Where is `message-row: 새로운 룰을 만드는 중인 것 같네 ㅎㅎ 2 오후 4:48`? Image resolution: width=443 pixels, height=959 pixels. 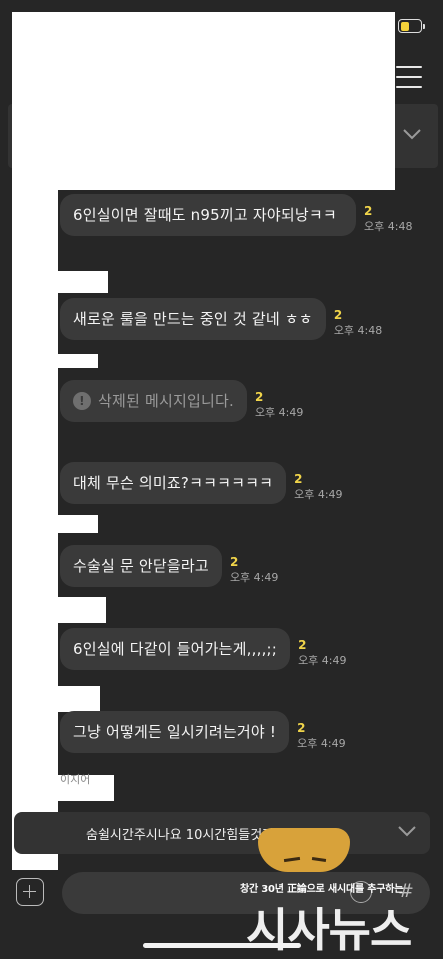
message-row: 새로운 룰을 만드는 중인 것 같네 ㅎㅎ 2 오후 4:48 is located at coordinates (221, 319).